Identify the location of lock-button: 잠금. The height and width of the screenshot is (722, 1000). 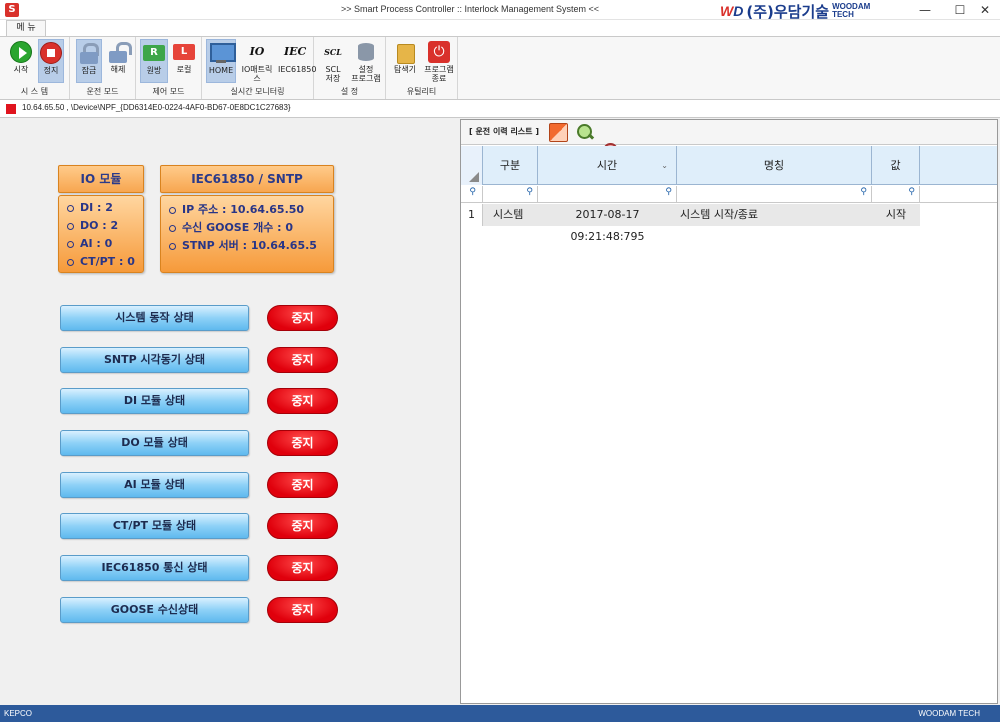
(89, 61).